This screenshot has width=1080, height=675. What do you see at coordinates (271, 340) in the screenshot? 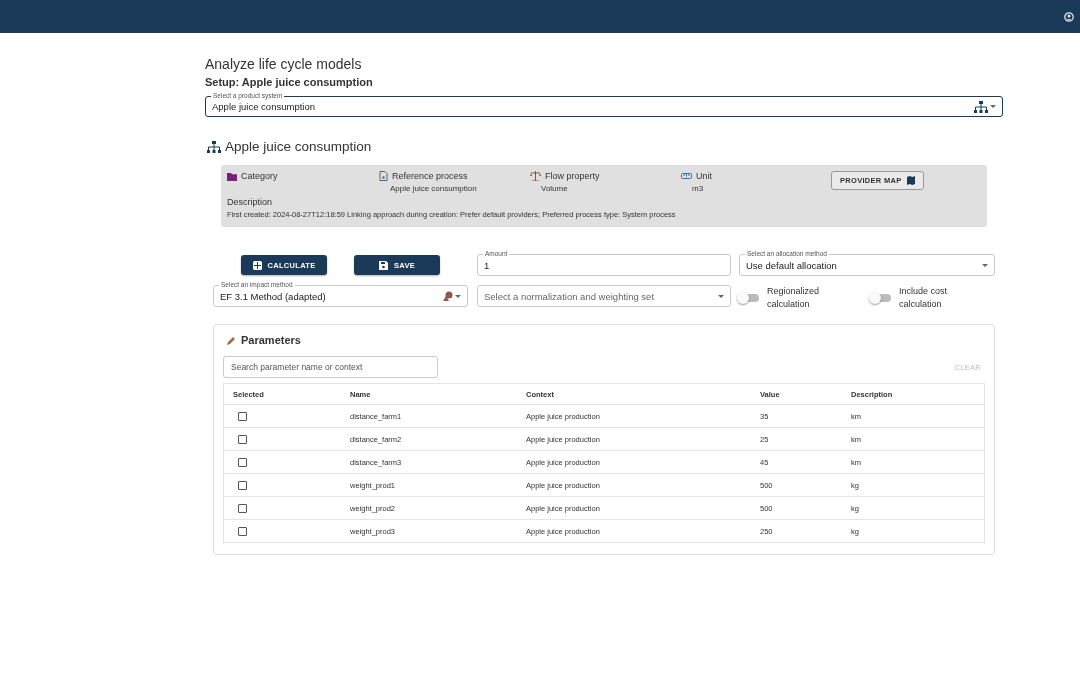
I see `parameters-title: Parameters` at bounding box center [271, 340].